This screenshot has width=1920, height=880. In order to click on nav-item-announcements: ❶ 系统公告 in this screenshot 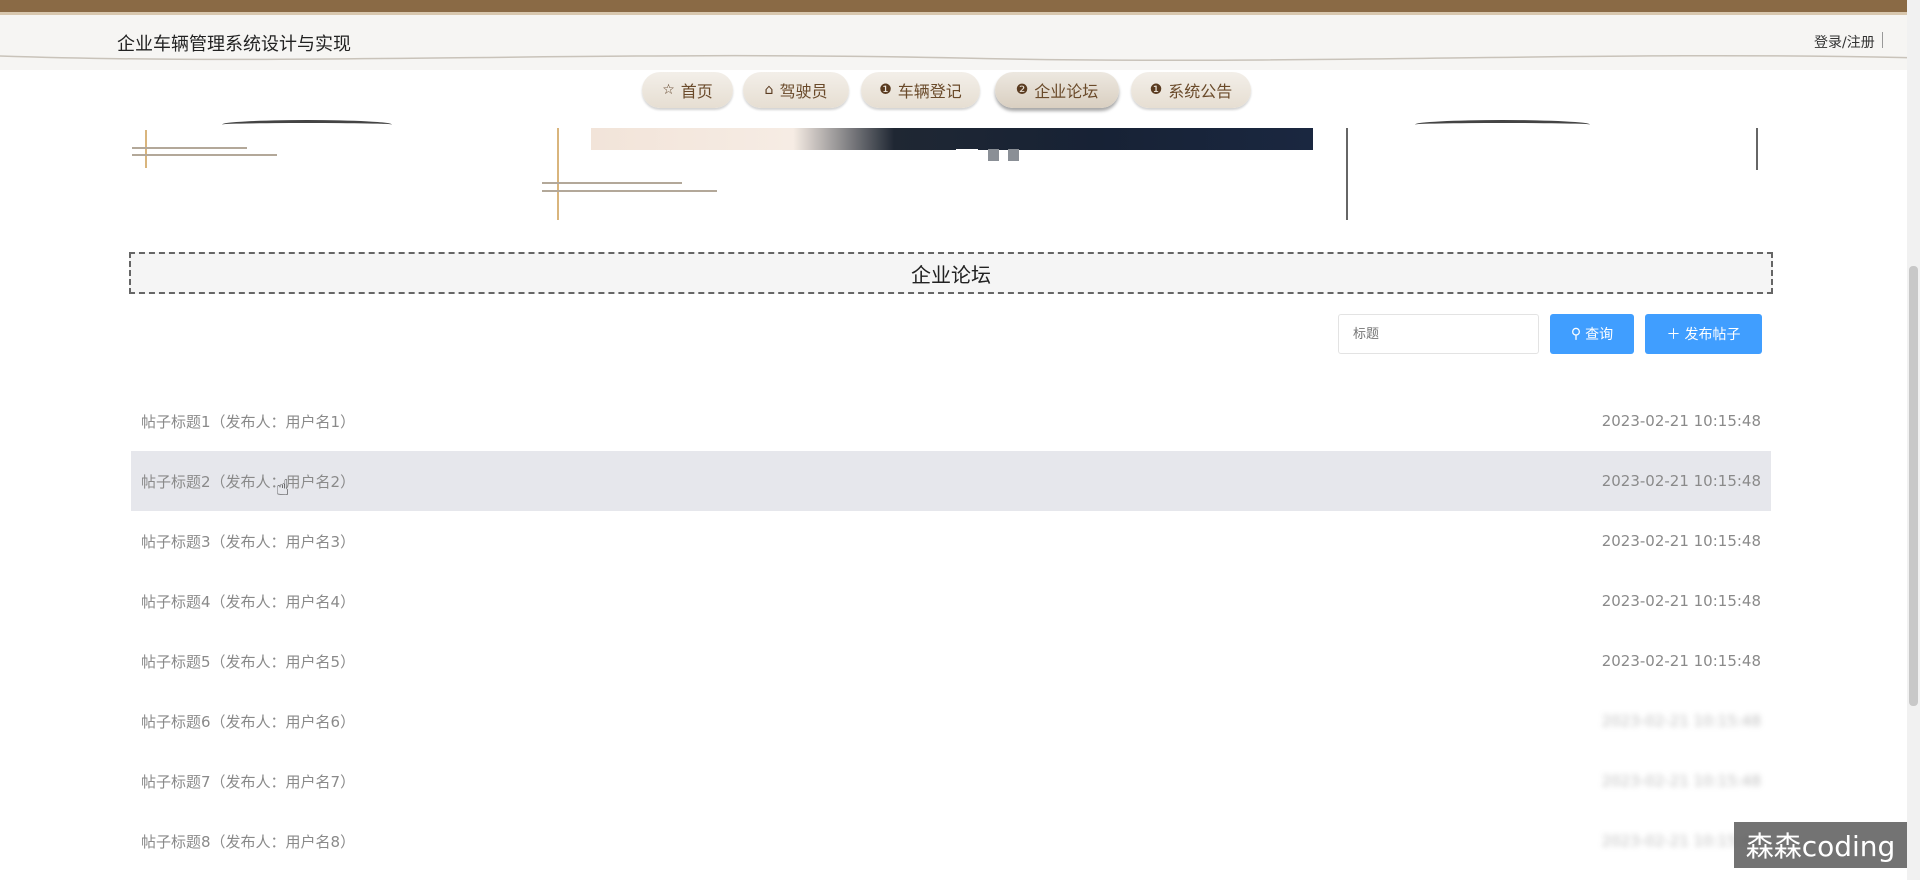, I will do `click(1191, 90)`.